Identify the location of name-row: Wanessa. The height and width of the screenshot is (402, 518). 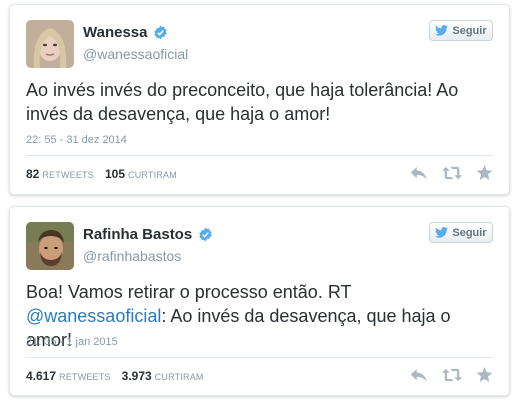
(125, 32).